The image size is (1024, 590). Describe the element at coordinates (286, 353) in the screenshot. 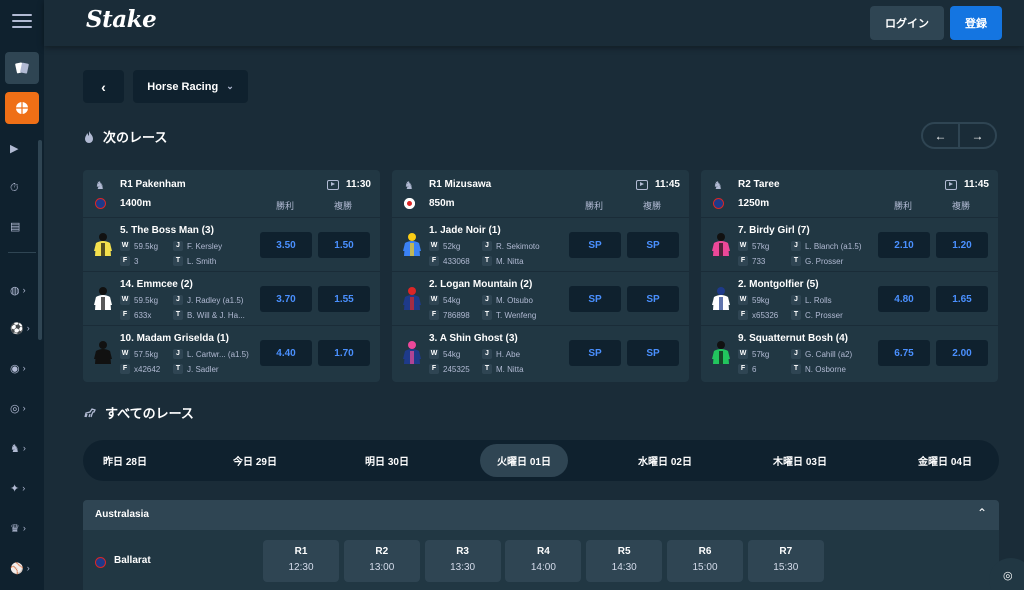

I see `win-odds-button: 4.40` at that location.